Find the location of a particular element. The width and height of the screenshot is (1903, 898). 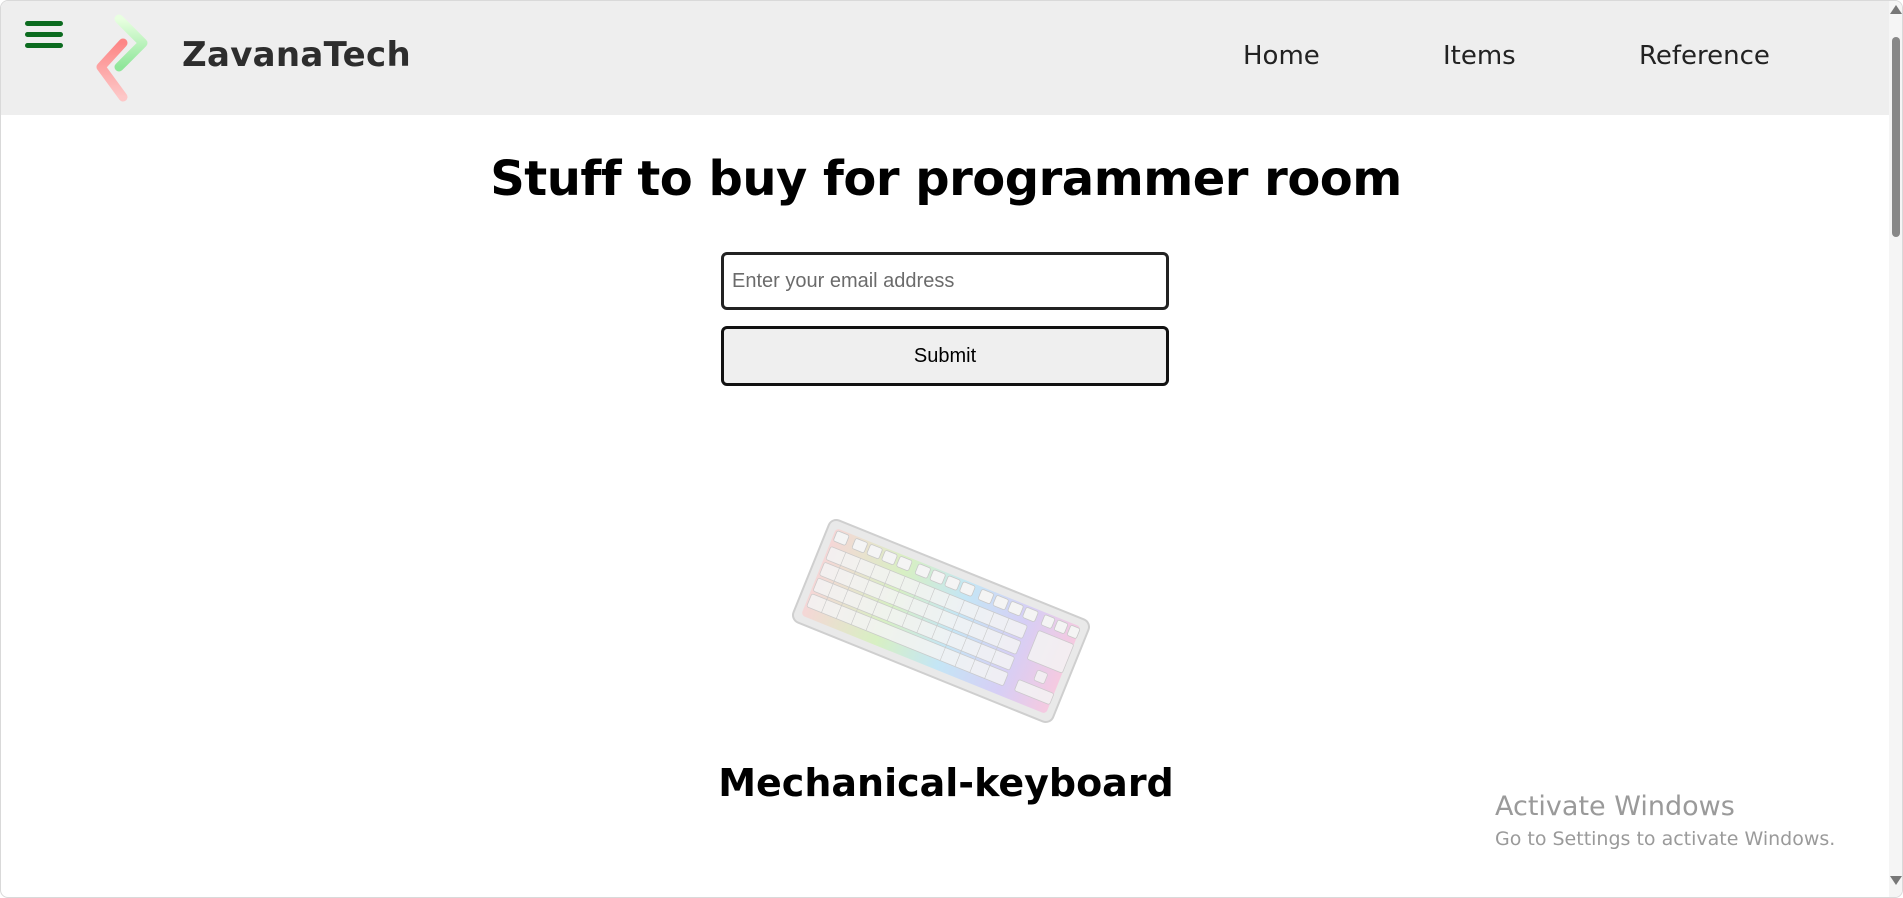

email-input is located at coordinates (945, 281).